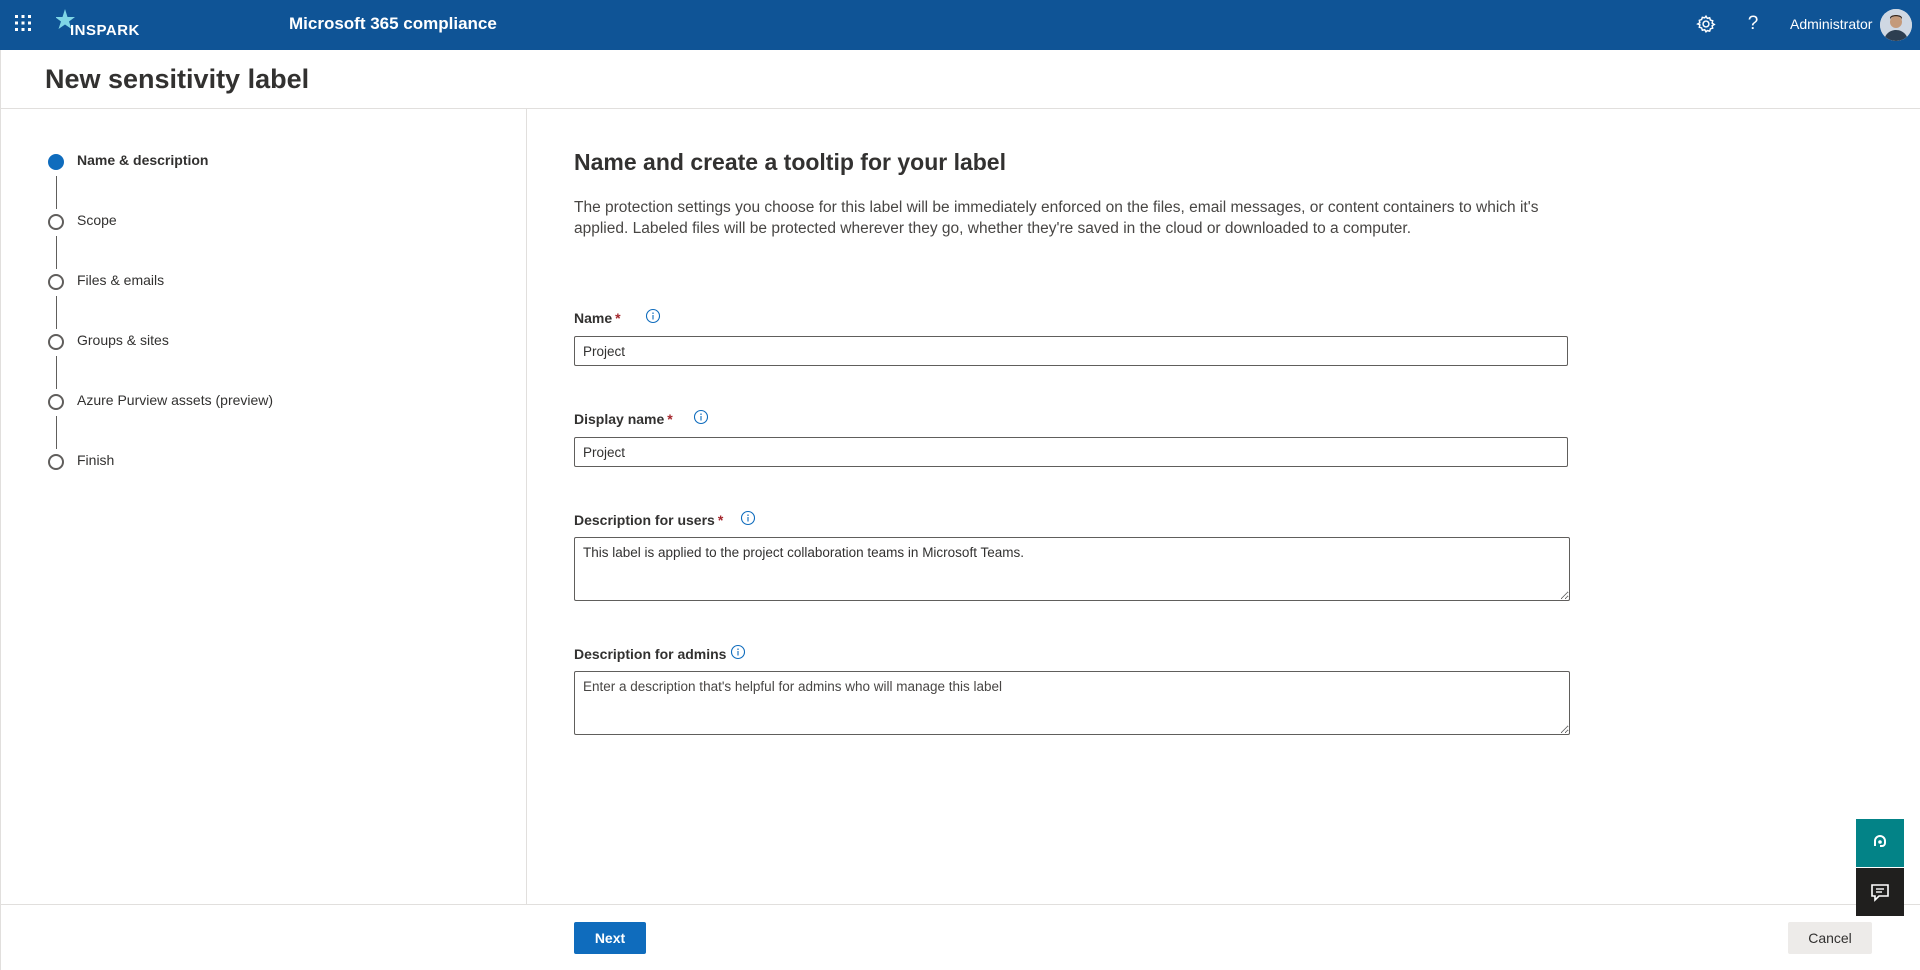  Describe the element at coordinates (105, 30) in the screenshot. I see `logo-text: INSPARK` at that location.